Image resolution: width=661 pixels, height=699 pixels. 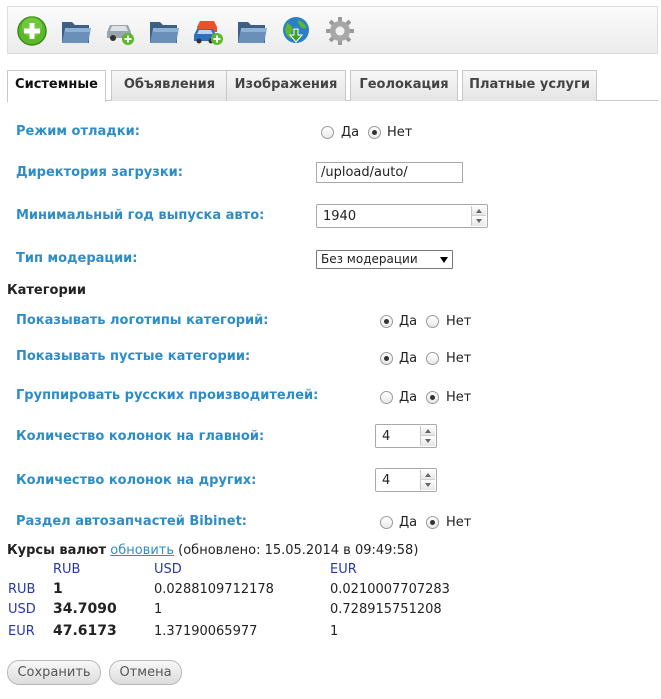 I want to click on cols-other-stepper: 4, so click(x=406, y=480).